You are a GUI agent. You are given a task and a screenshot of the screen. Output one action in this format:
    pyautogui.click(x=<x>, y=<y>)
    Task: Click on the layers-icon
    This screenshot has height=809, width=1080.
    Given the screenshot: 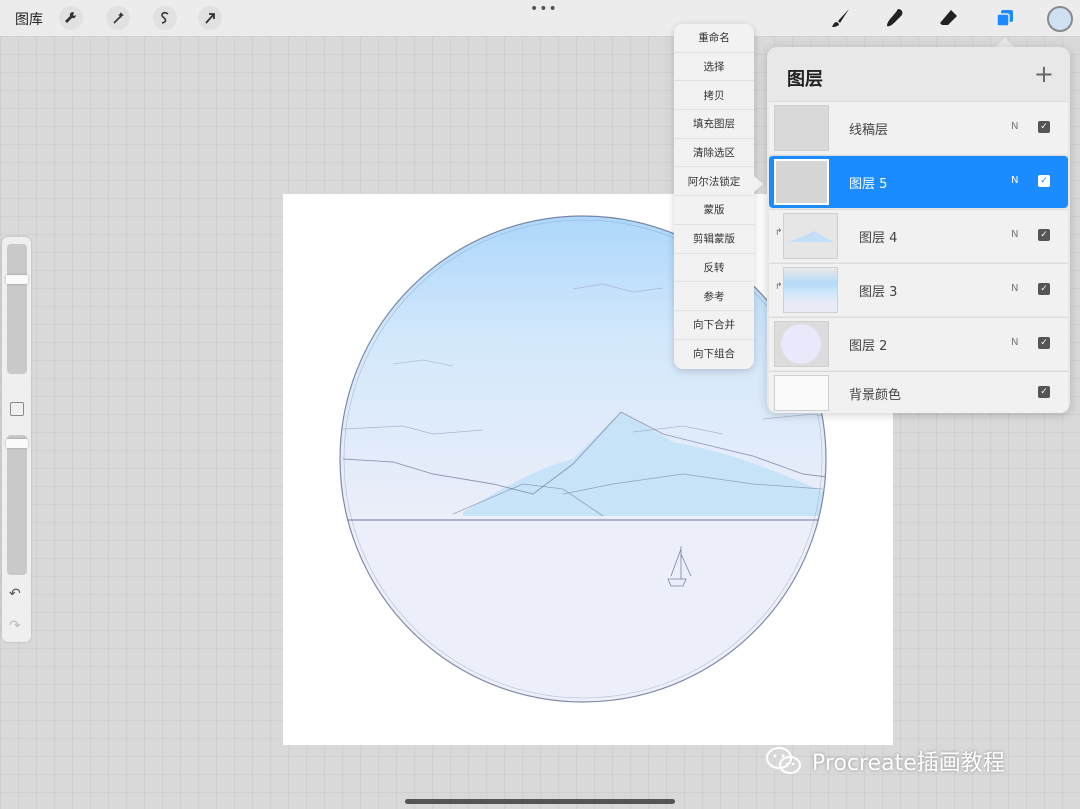 What is the action you would take?
    pyautogui.click(x=1005, y=18)
    